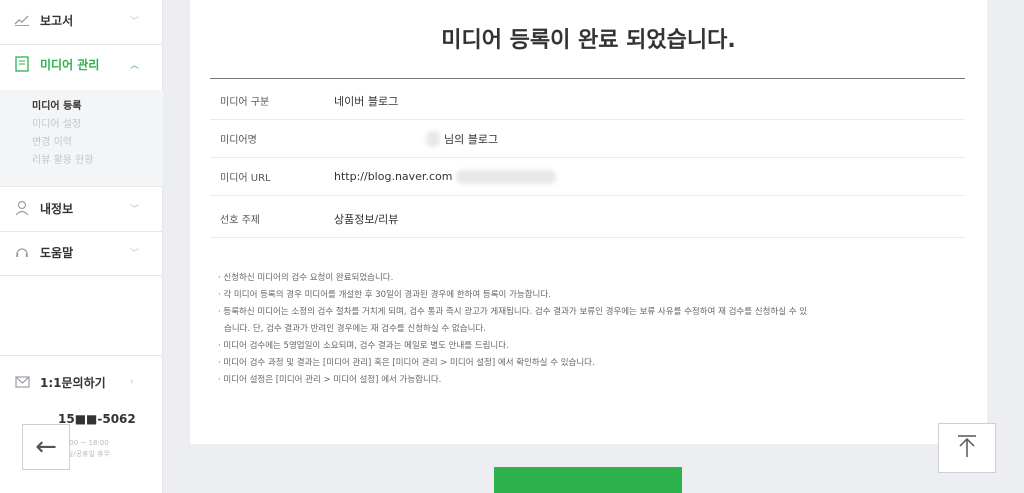 This screenshot has height=493, width=1024. What do you see at coordinates (97, 125) in the screenshot?
I see `submenu-item-media-settings: 미디어 설정` at bounding box center [97, 125].